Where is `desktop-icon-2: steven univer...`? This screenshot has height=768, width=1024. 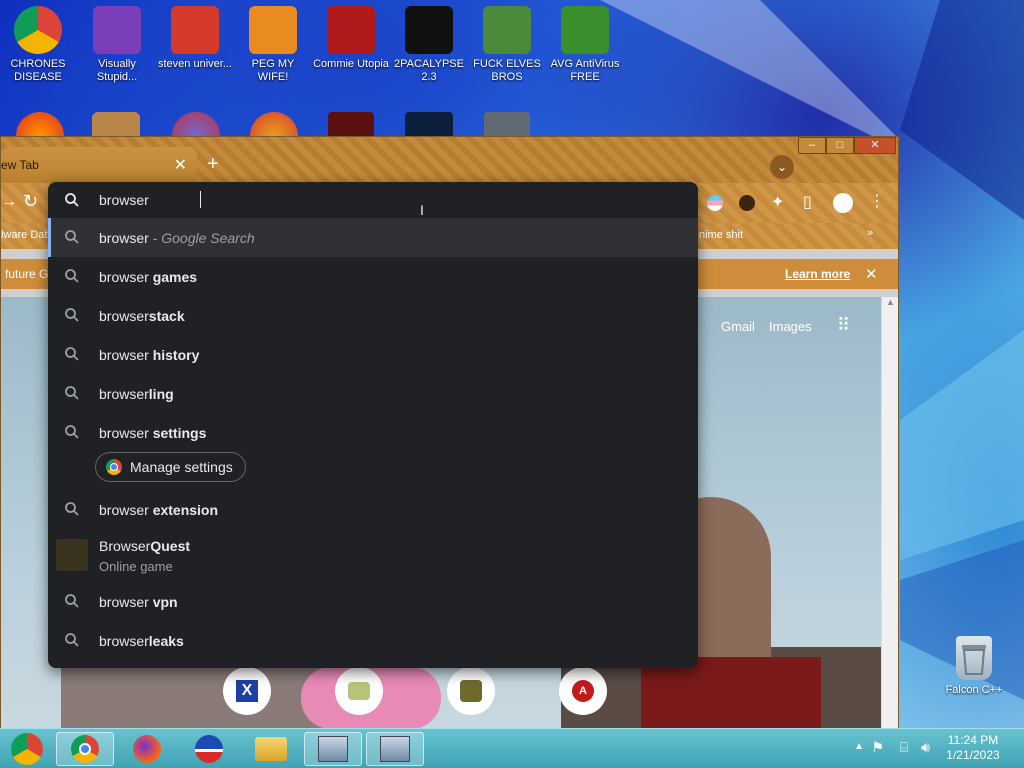 desktop-icon-2: steven univer... is located at coordinates (195, 35).